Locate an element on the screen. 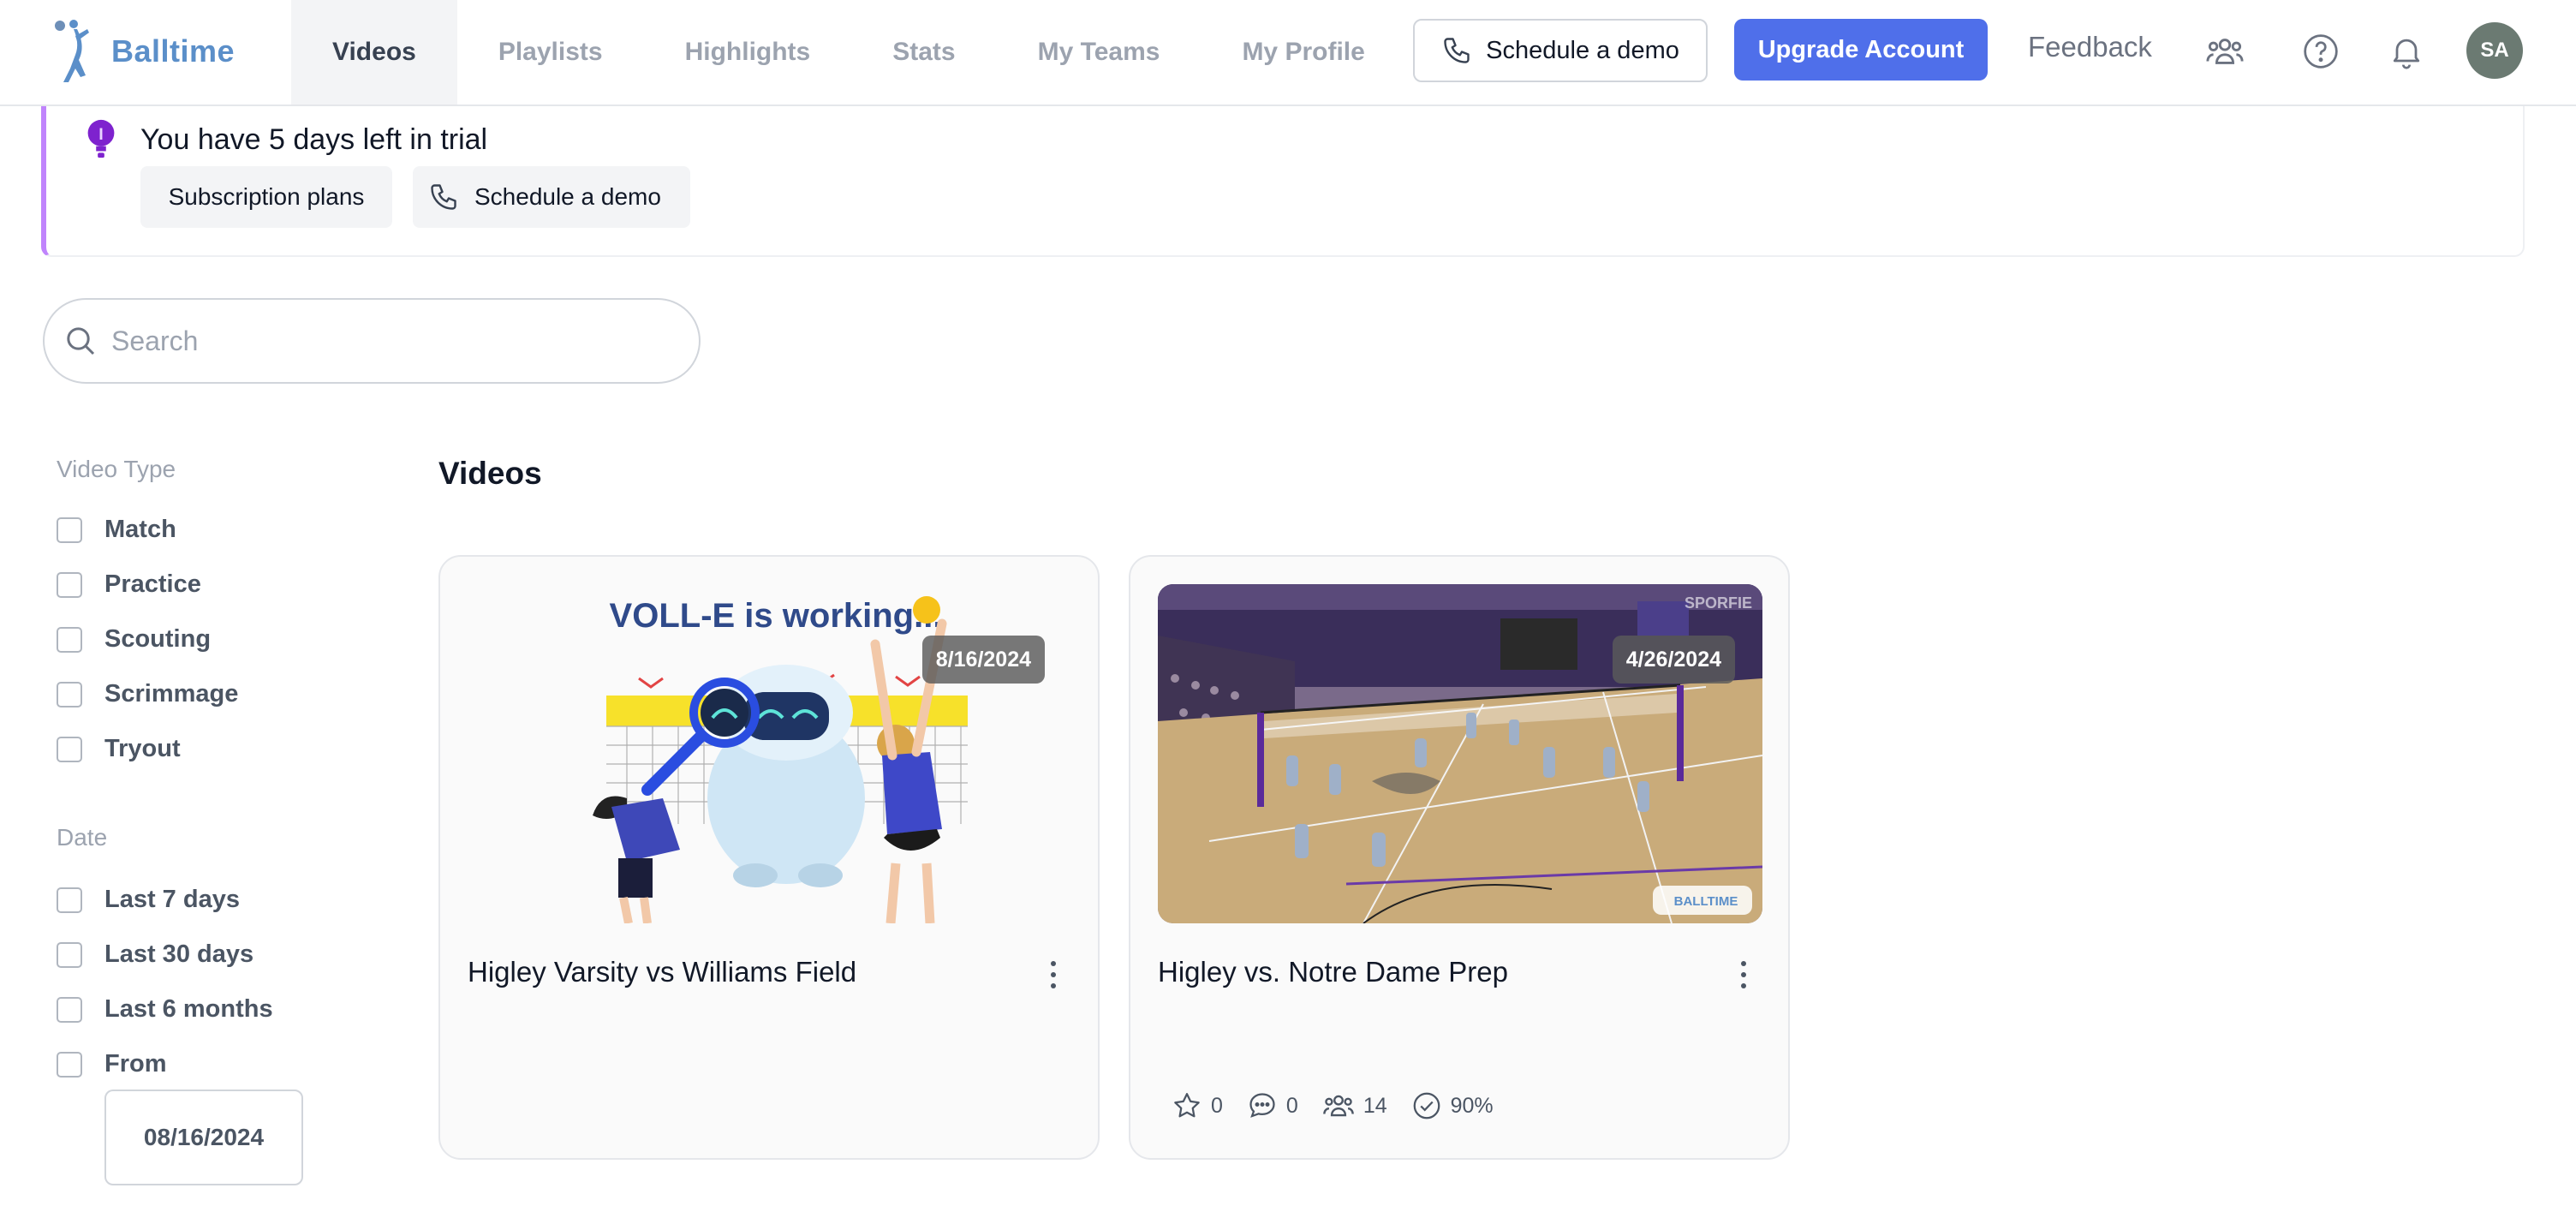  star-count: 0 is located at coordinates (1197, 1105).